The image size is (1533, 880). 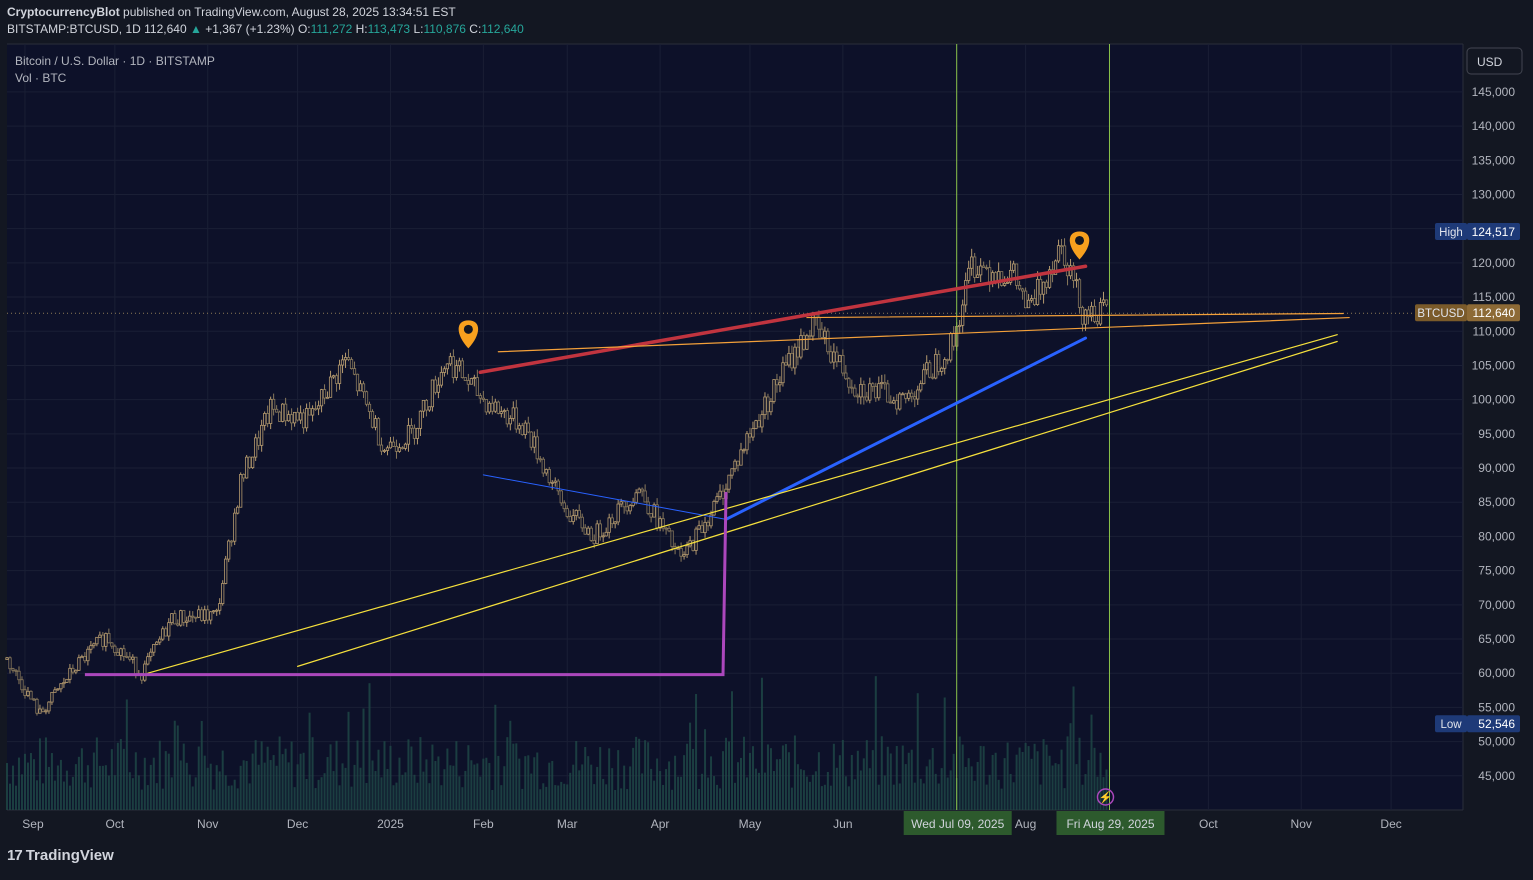 I want to click on date-tag-label: Wed Jul 09, 2025, so click(x=958, y=824).